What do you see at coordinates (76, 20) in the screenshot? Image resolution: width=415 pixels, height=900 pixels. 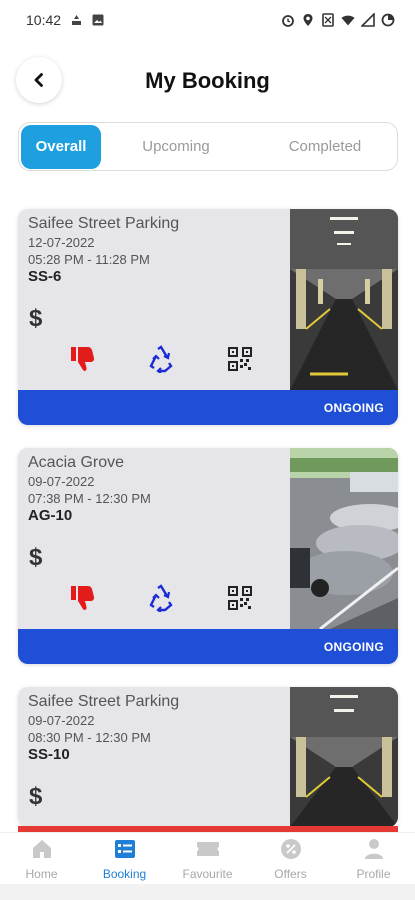 I see `recycle-notification-icon` at bounding box center [76, 20].